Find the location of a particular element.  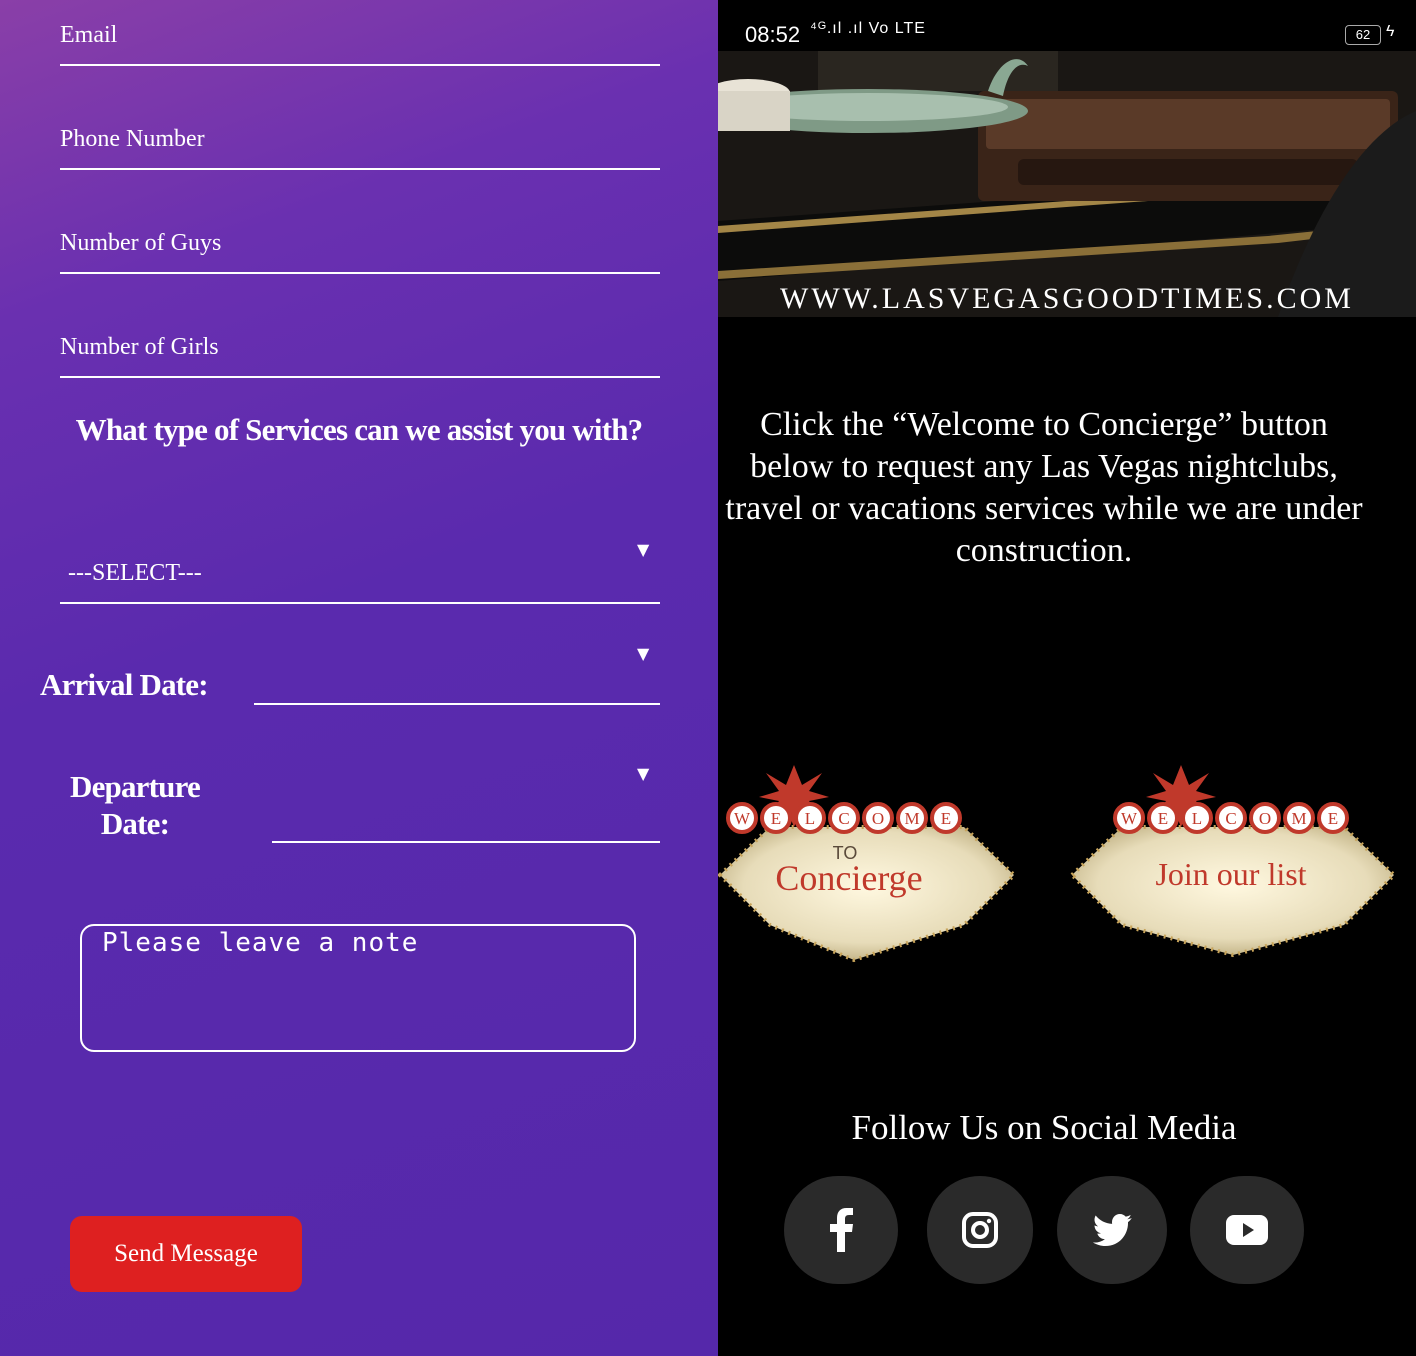

arrival-label: Arrival Date: is located at coordinates (124, 684).